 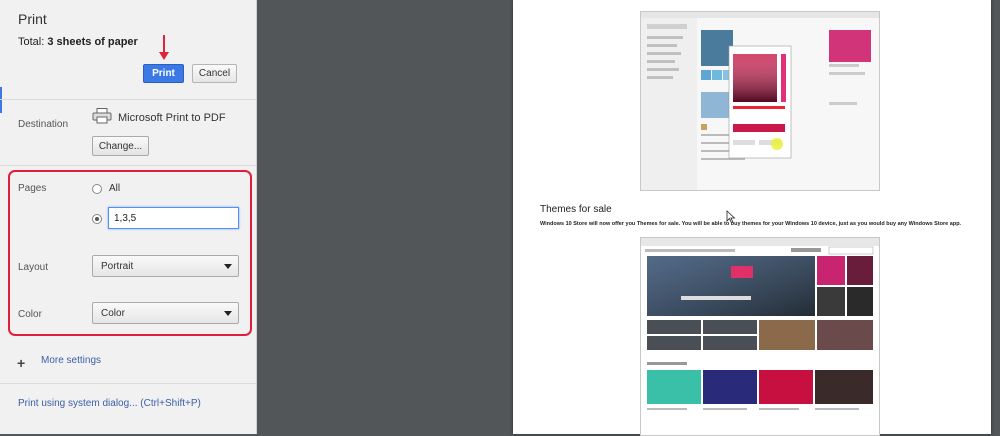 I want to click on embedded-screenshot-color-settings, so click(x=760, y=101).